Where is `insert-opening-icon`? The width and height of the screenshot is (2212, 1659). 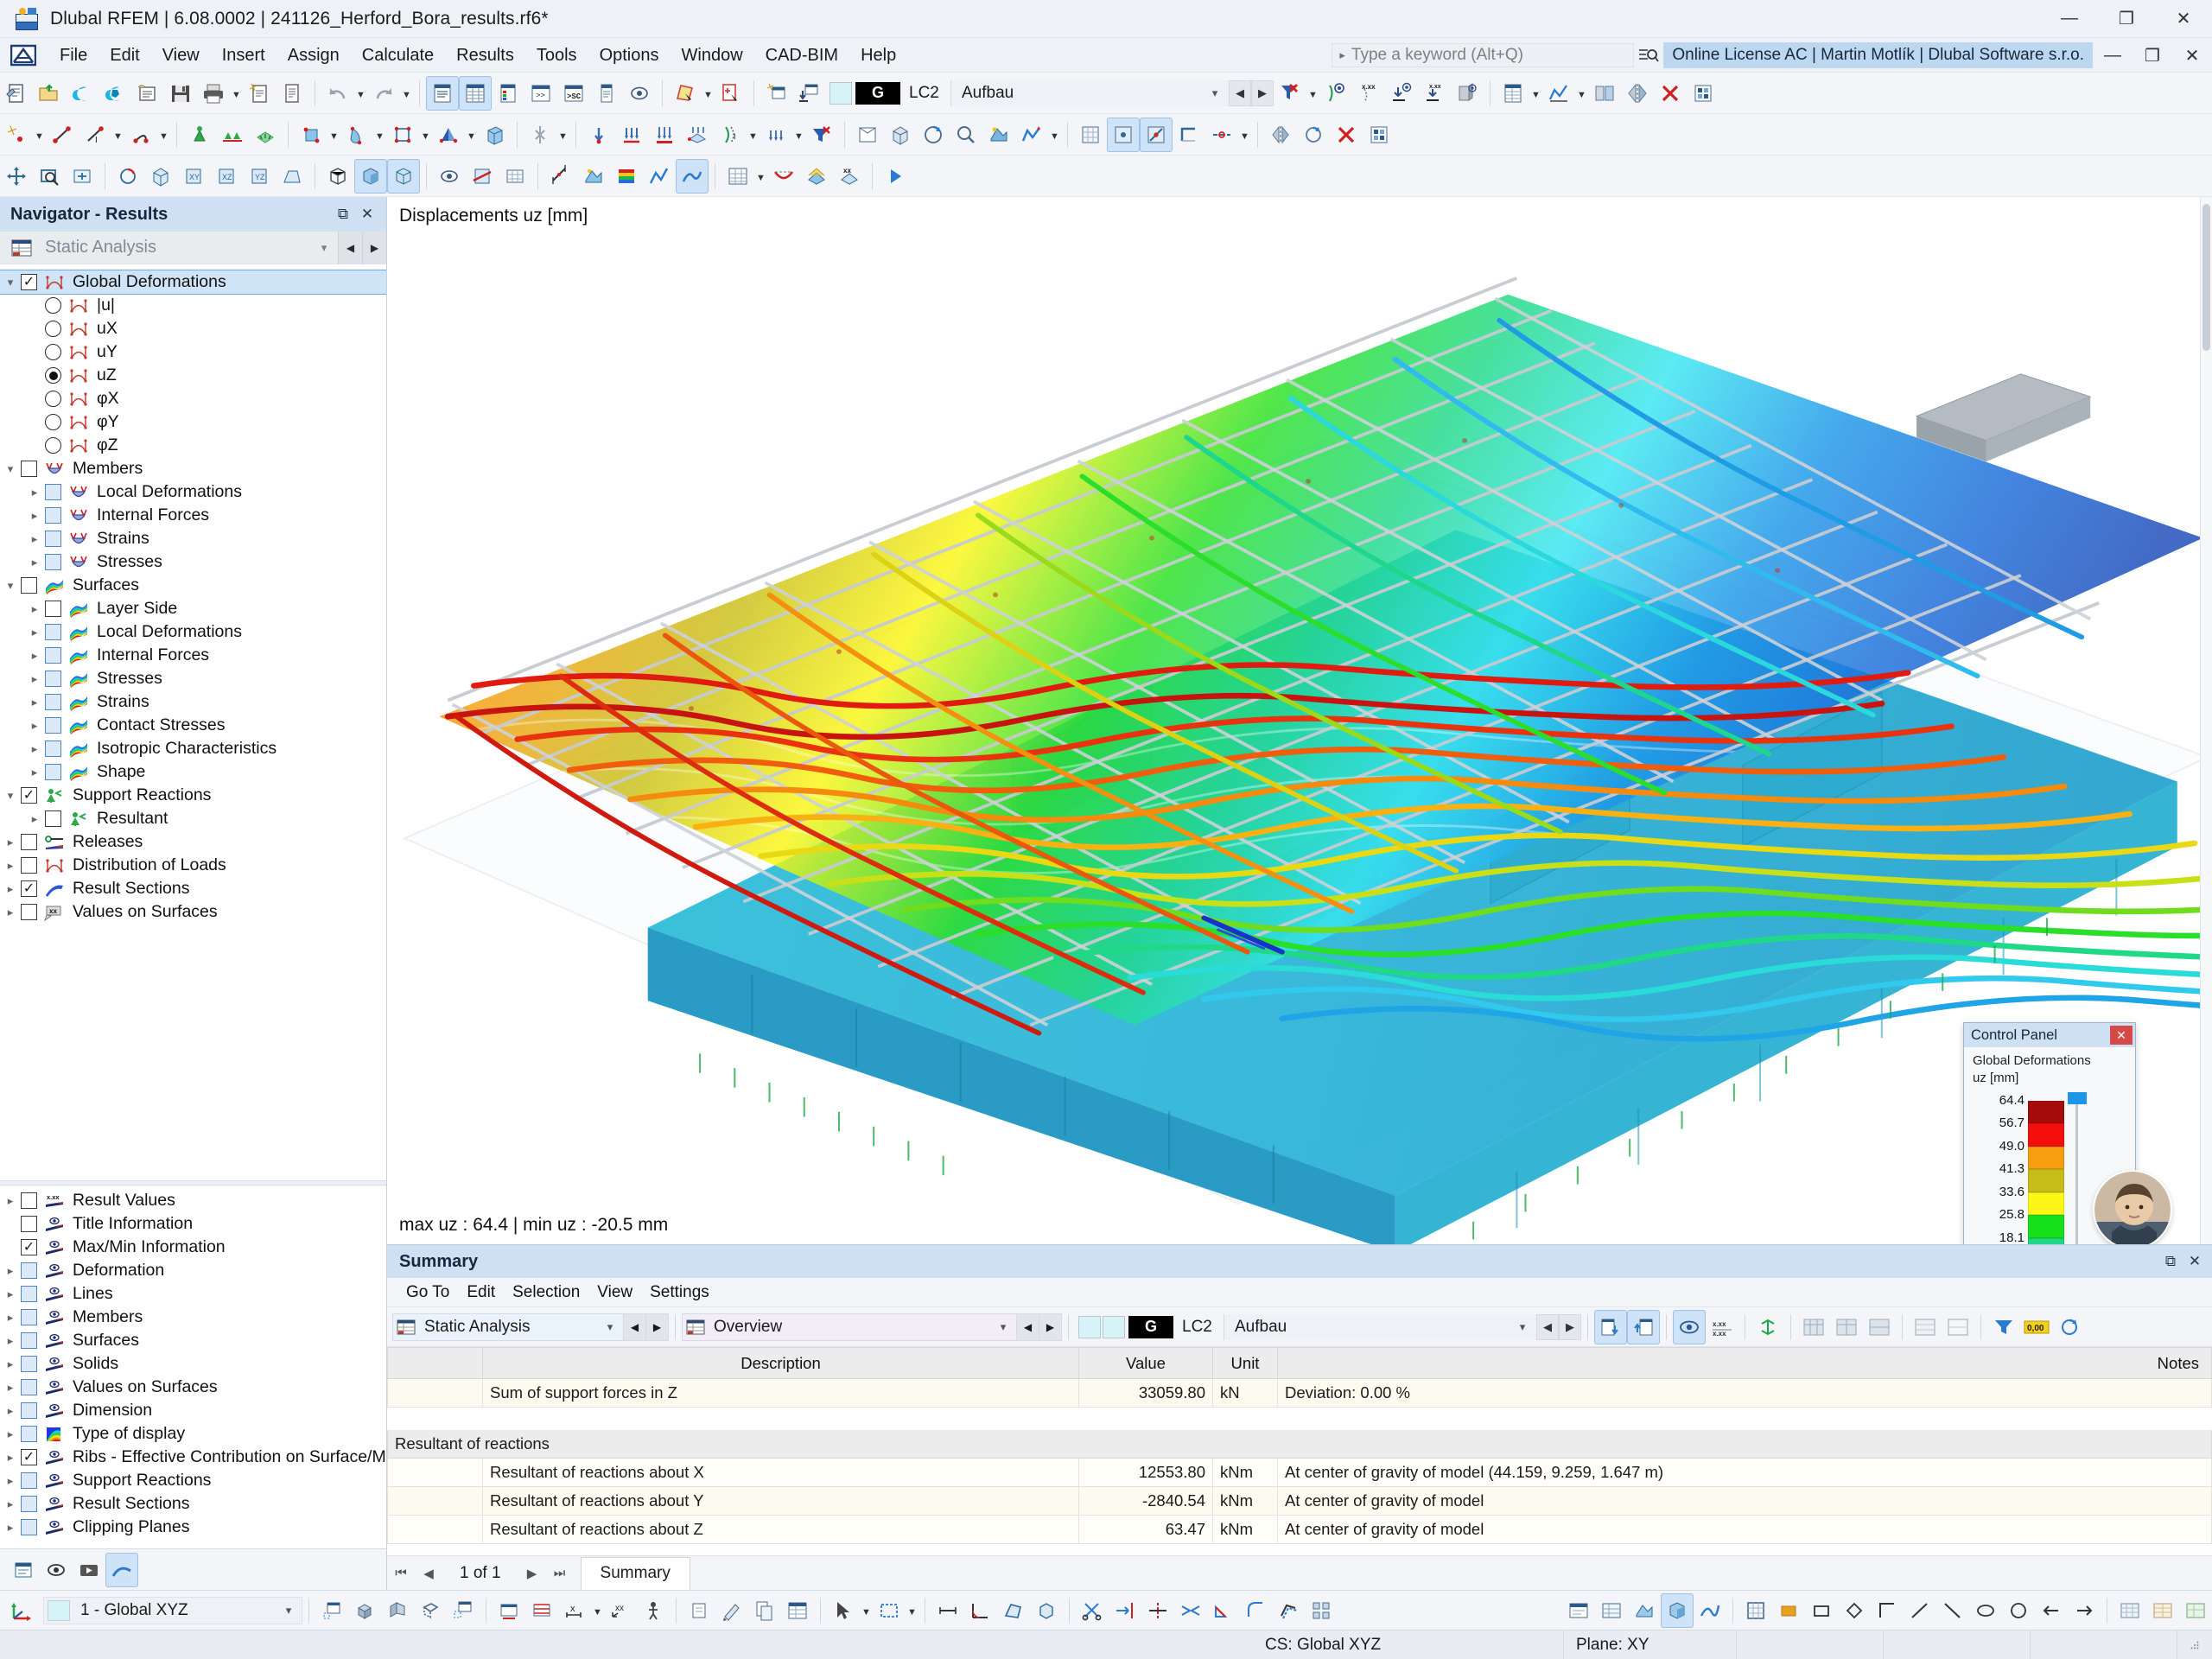 insert-opening-icon is located at coordinates (402, 135).